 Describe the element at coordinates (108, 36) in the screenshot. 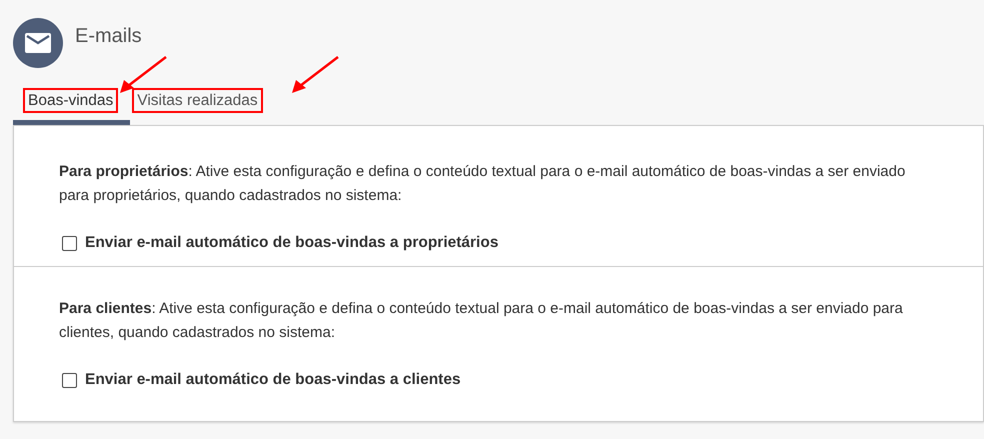

I see `page-title: E-mails` at that location.